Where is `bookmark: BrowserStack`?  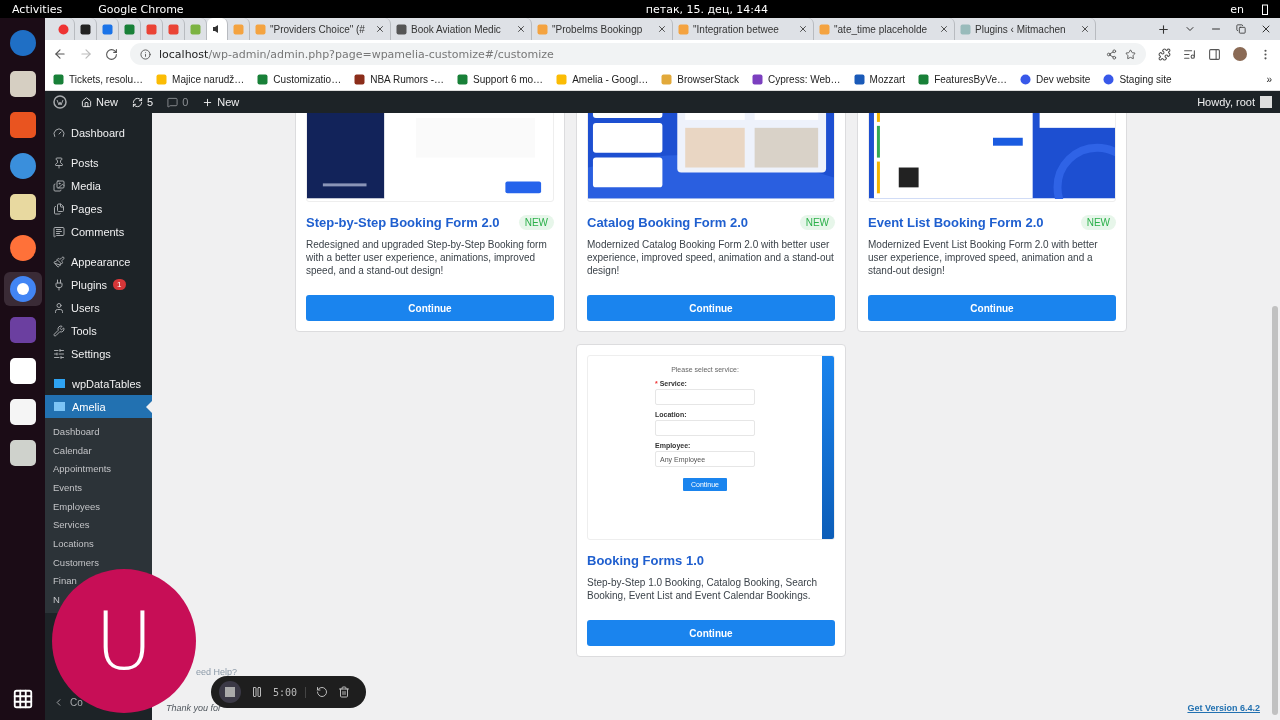 bookmark: BrowserStack is located at coordinates (700, 79).